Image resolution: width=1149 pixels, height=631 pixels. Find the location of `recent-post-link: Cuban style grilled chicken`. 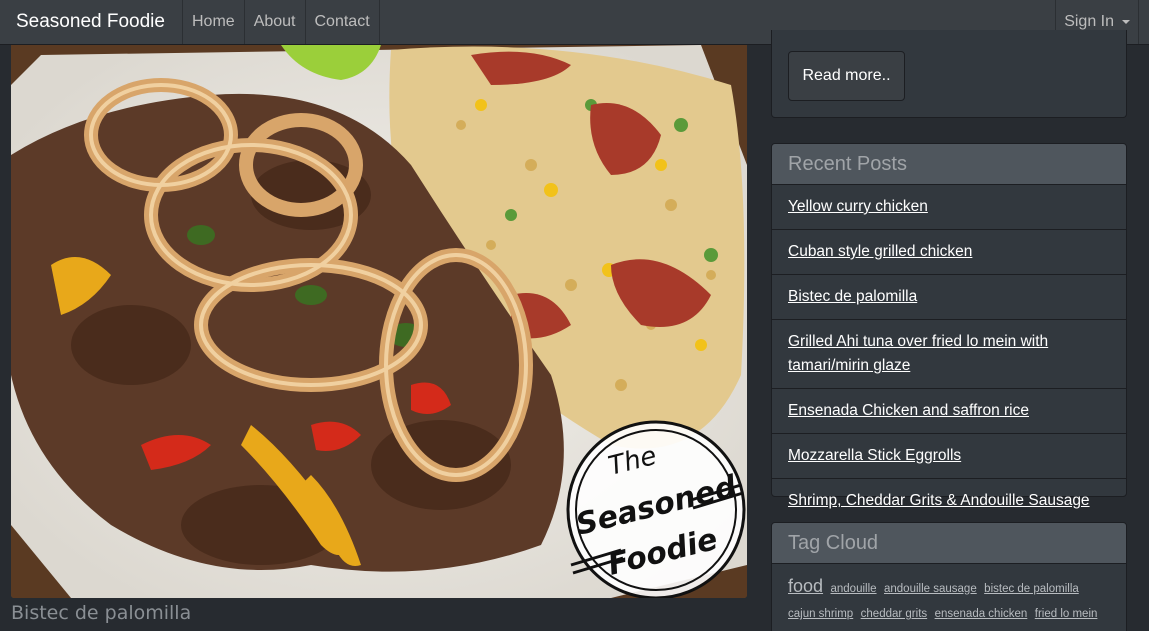

recent-post-link: Cuban style grilled chicken is located at coordinates (880, 251).